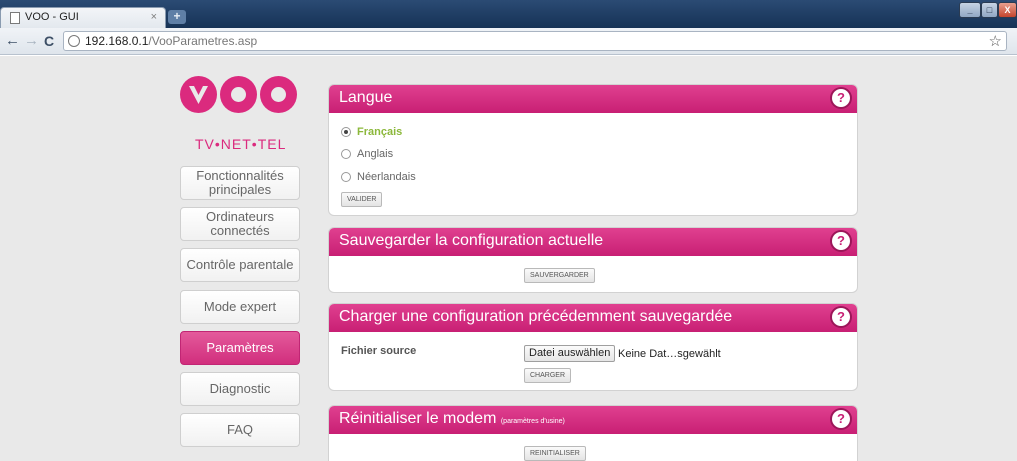  What do you see at coordinates (52, 17) in the screenshot?
I see `tab-title: VOO - GUI` at bounding box center [52, 17].